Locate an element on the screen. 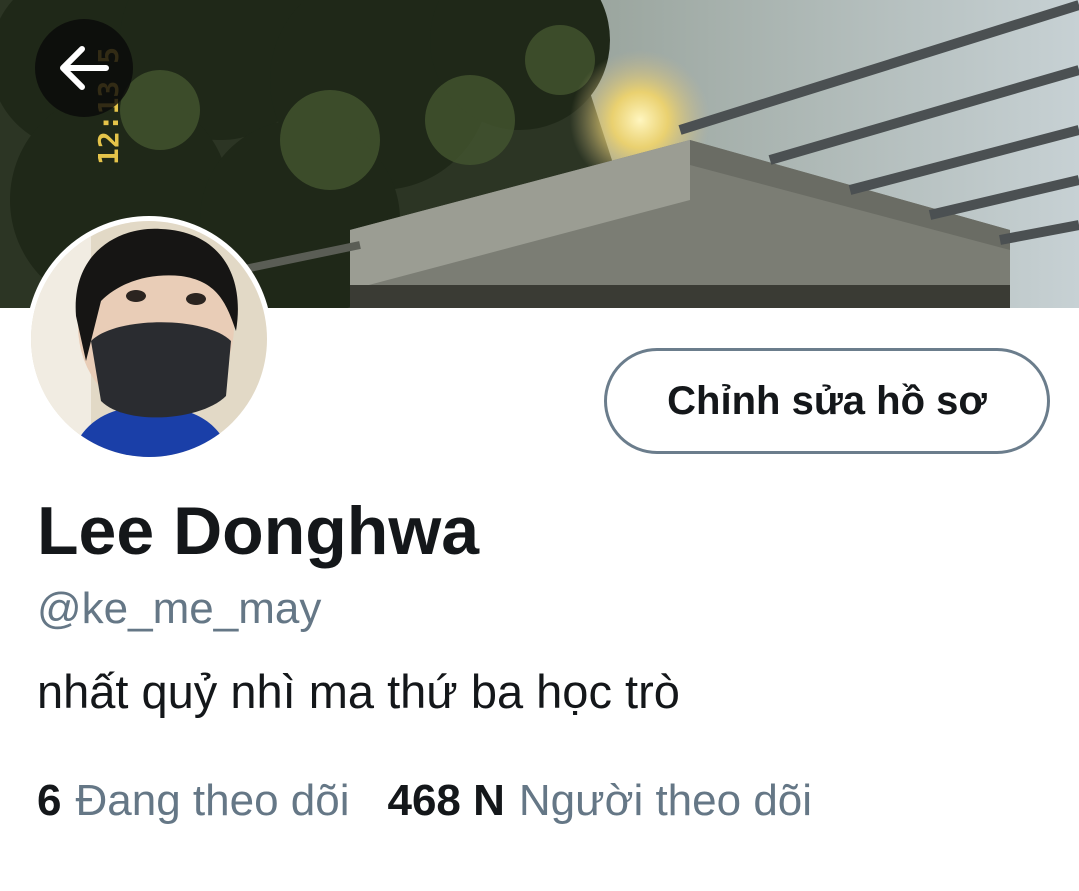 This screenshot has width=1079, height=891. arrow-left-icon is located at coordinates (84, 68).